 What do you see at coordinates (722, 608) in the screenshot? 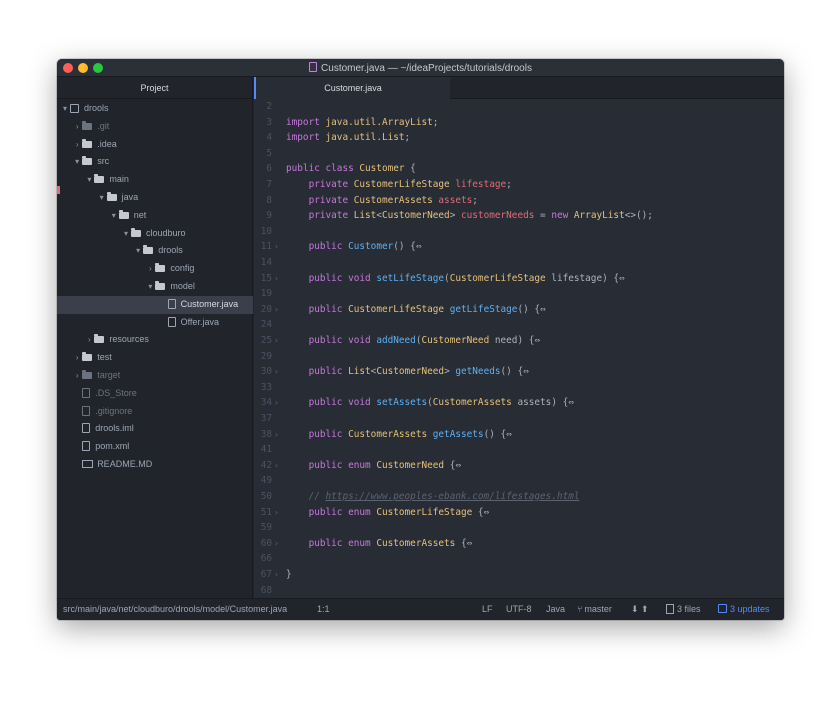
I see `updates-icon` at bounding box center [722, 608].